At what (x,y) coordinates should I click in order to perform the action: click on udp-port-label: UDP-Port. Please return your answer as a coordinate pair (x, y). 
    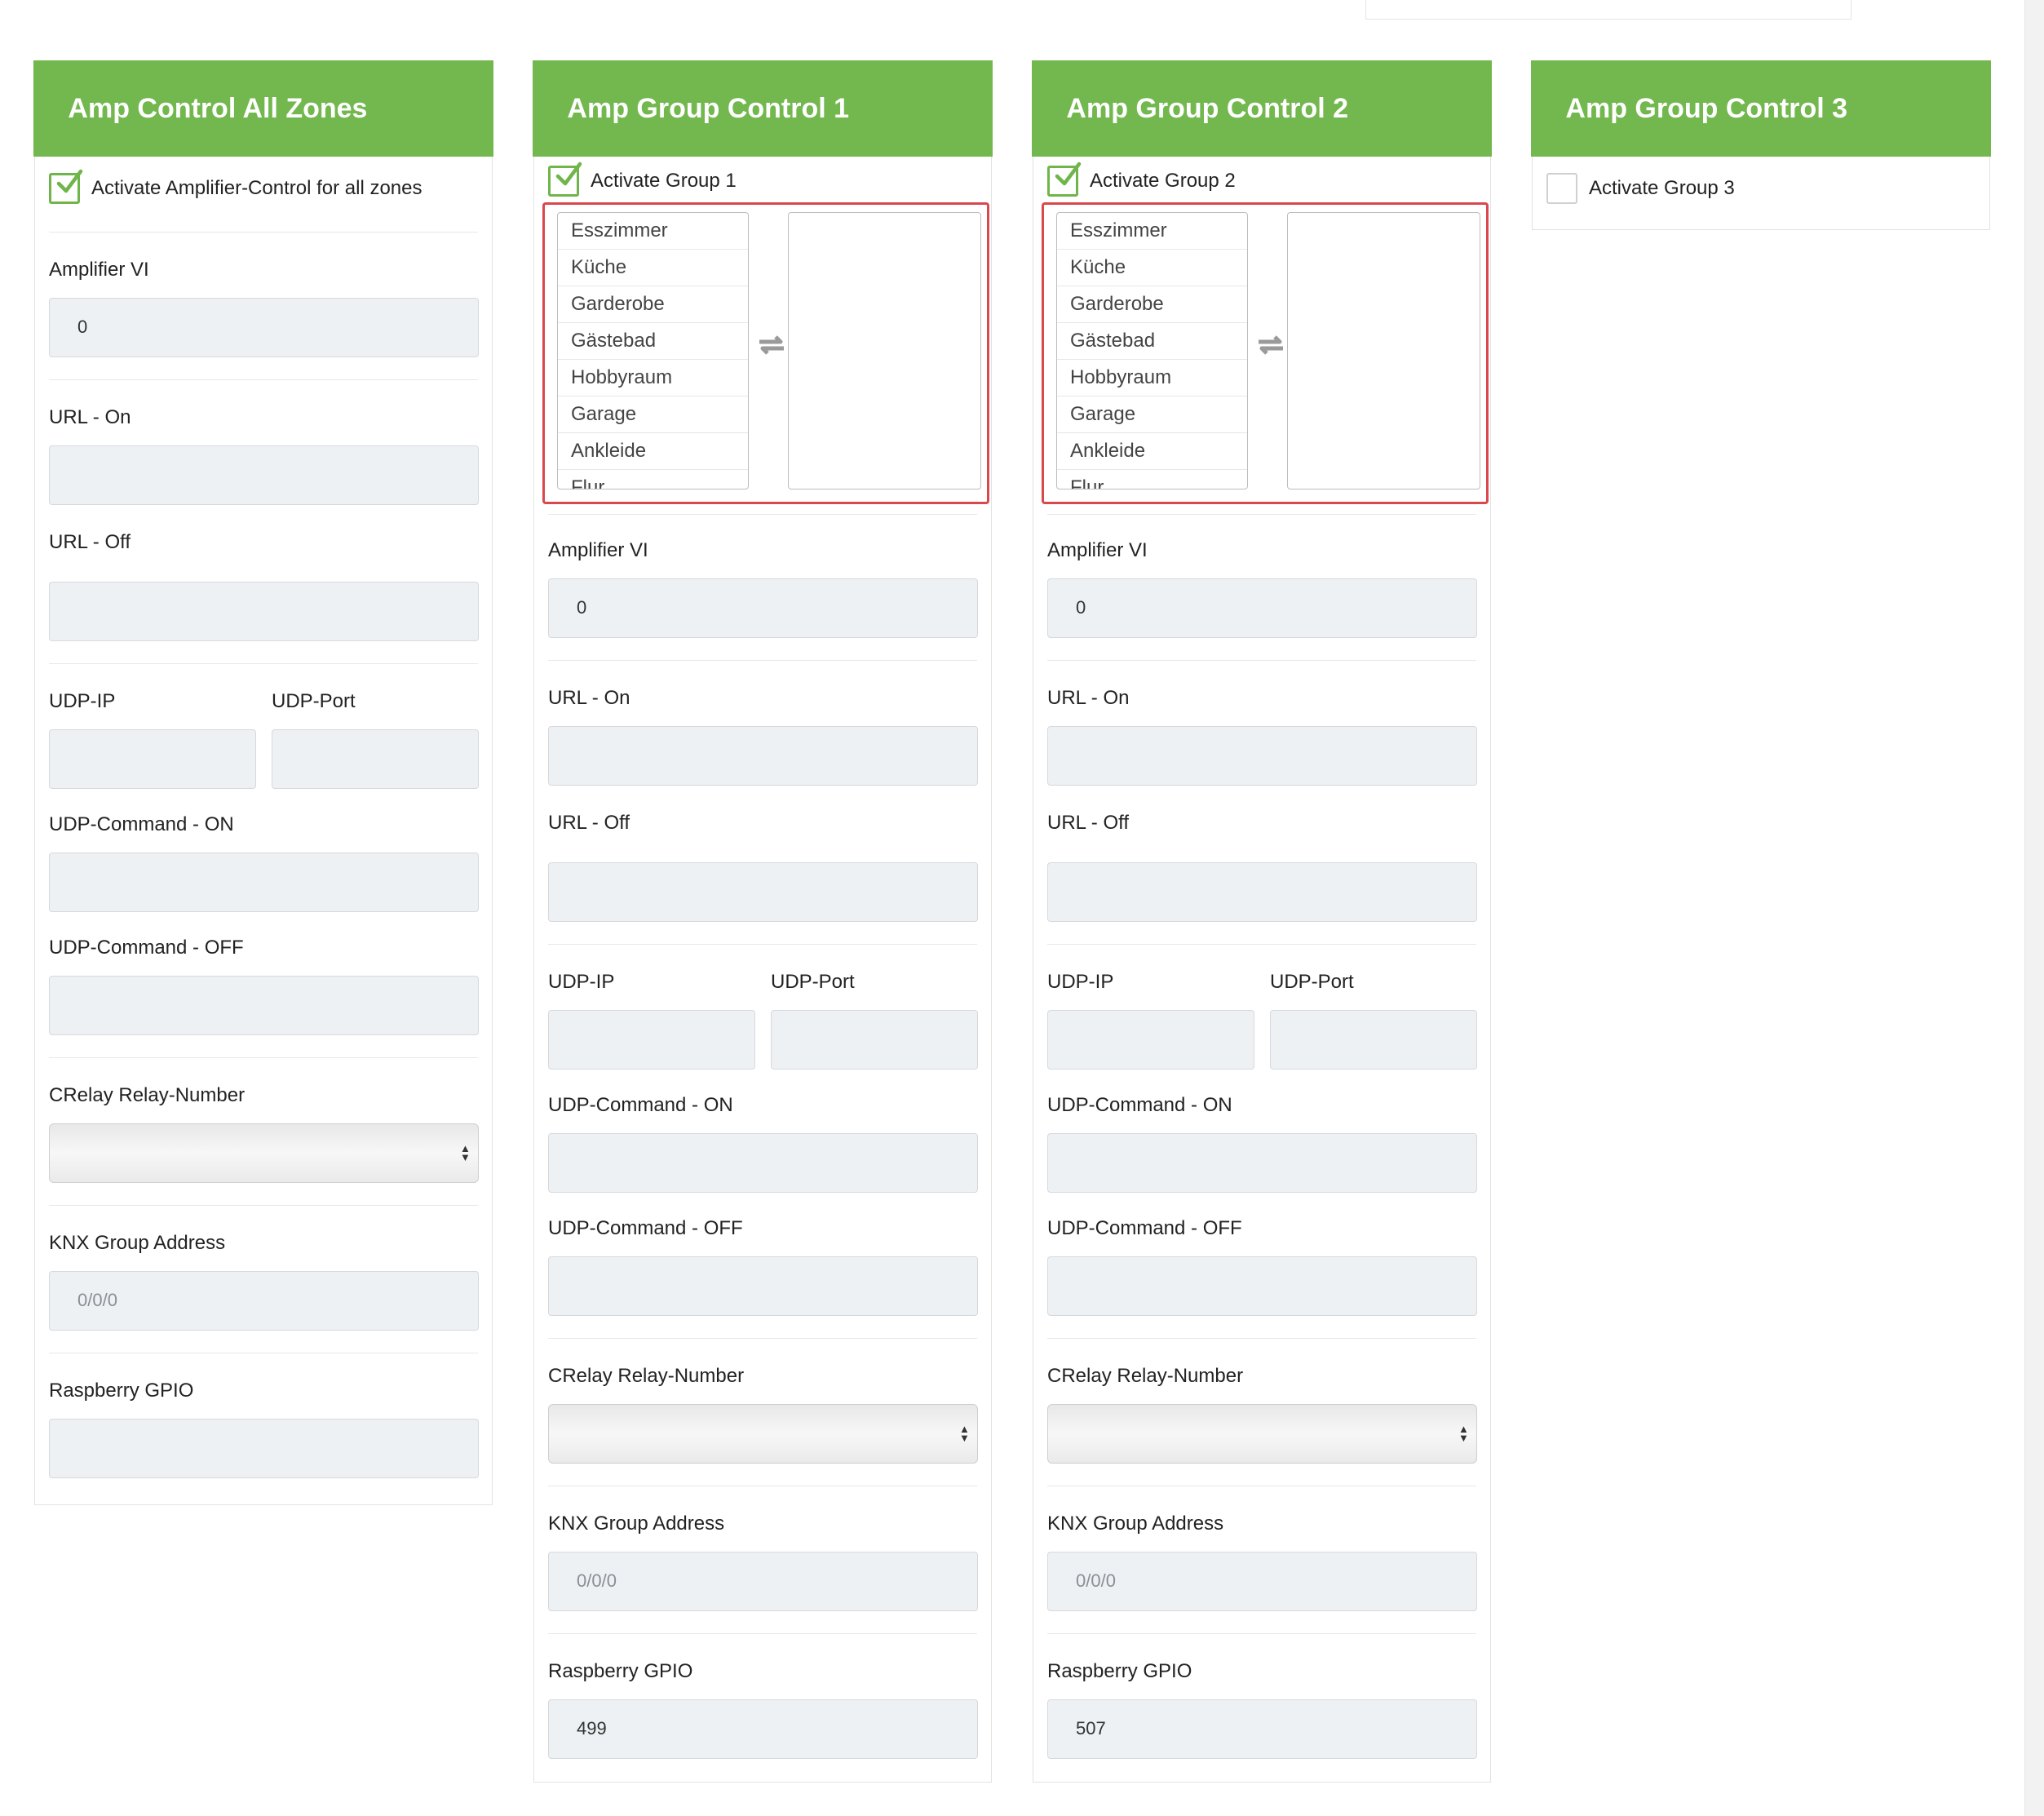
    Looking at the image, I should click on (1312, 982).